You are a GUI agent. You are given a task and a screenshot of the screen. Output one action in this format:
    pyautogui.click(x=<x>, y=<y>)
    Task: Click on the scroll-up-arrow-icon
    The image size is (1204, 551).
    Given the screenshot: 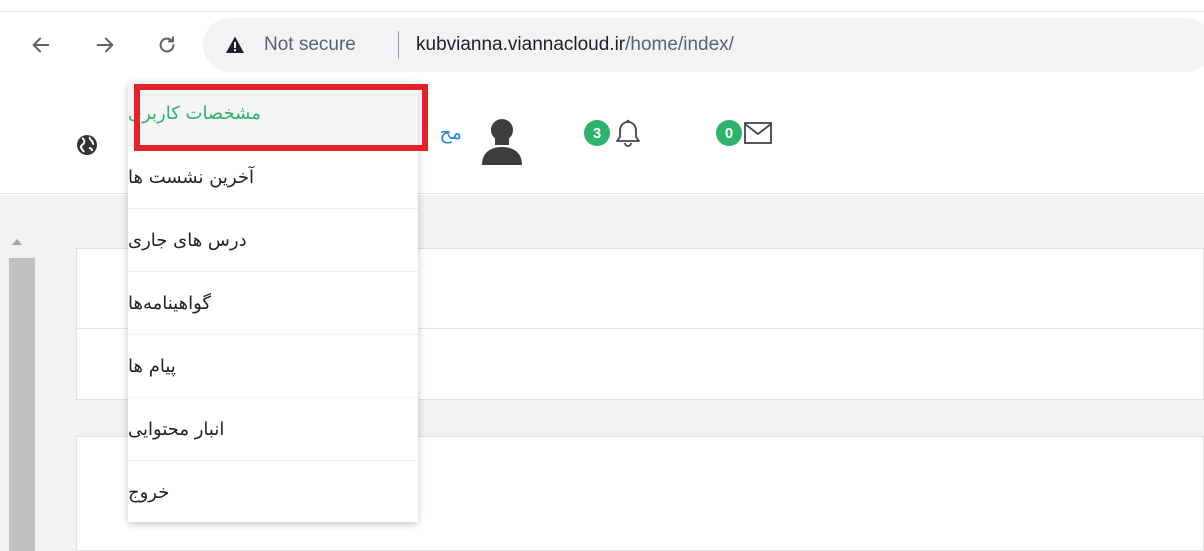 What is the action you would take?
    pyautogui.click(x=17, y=242)
    